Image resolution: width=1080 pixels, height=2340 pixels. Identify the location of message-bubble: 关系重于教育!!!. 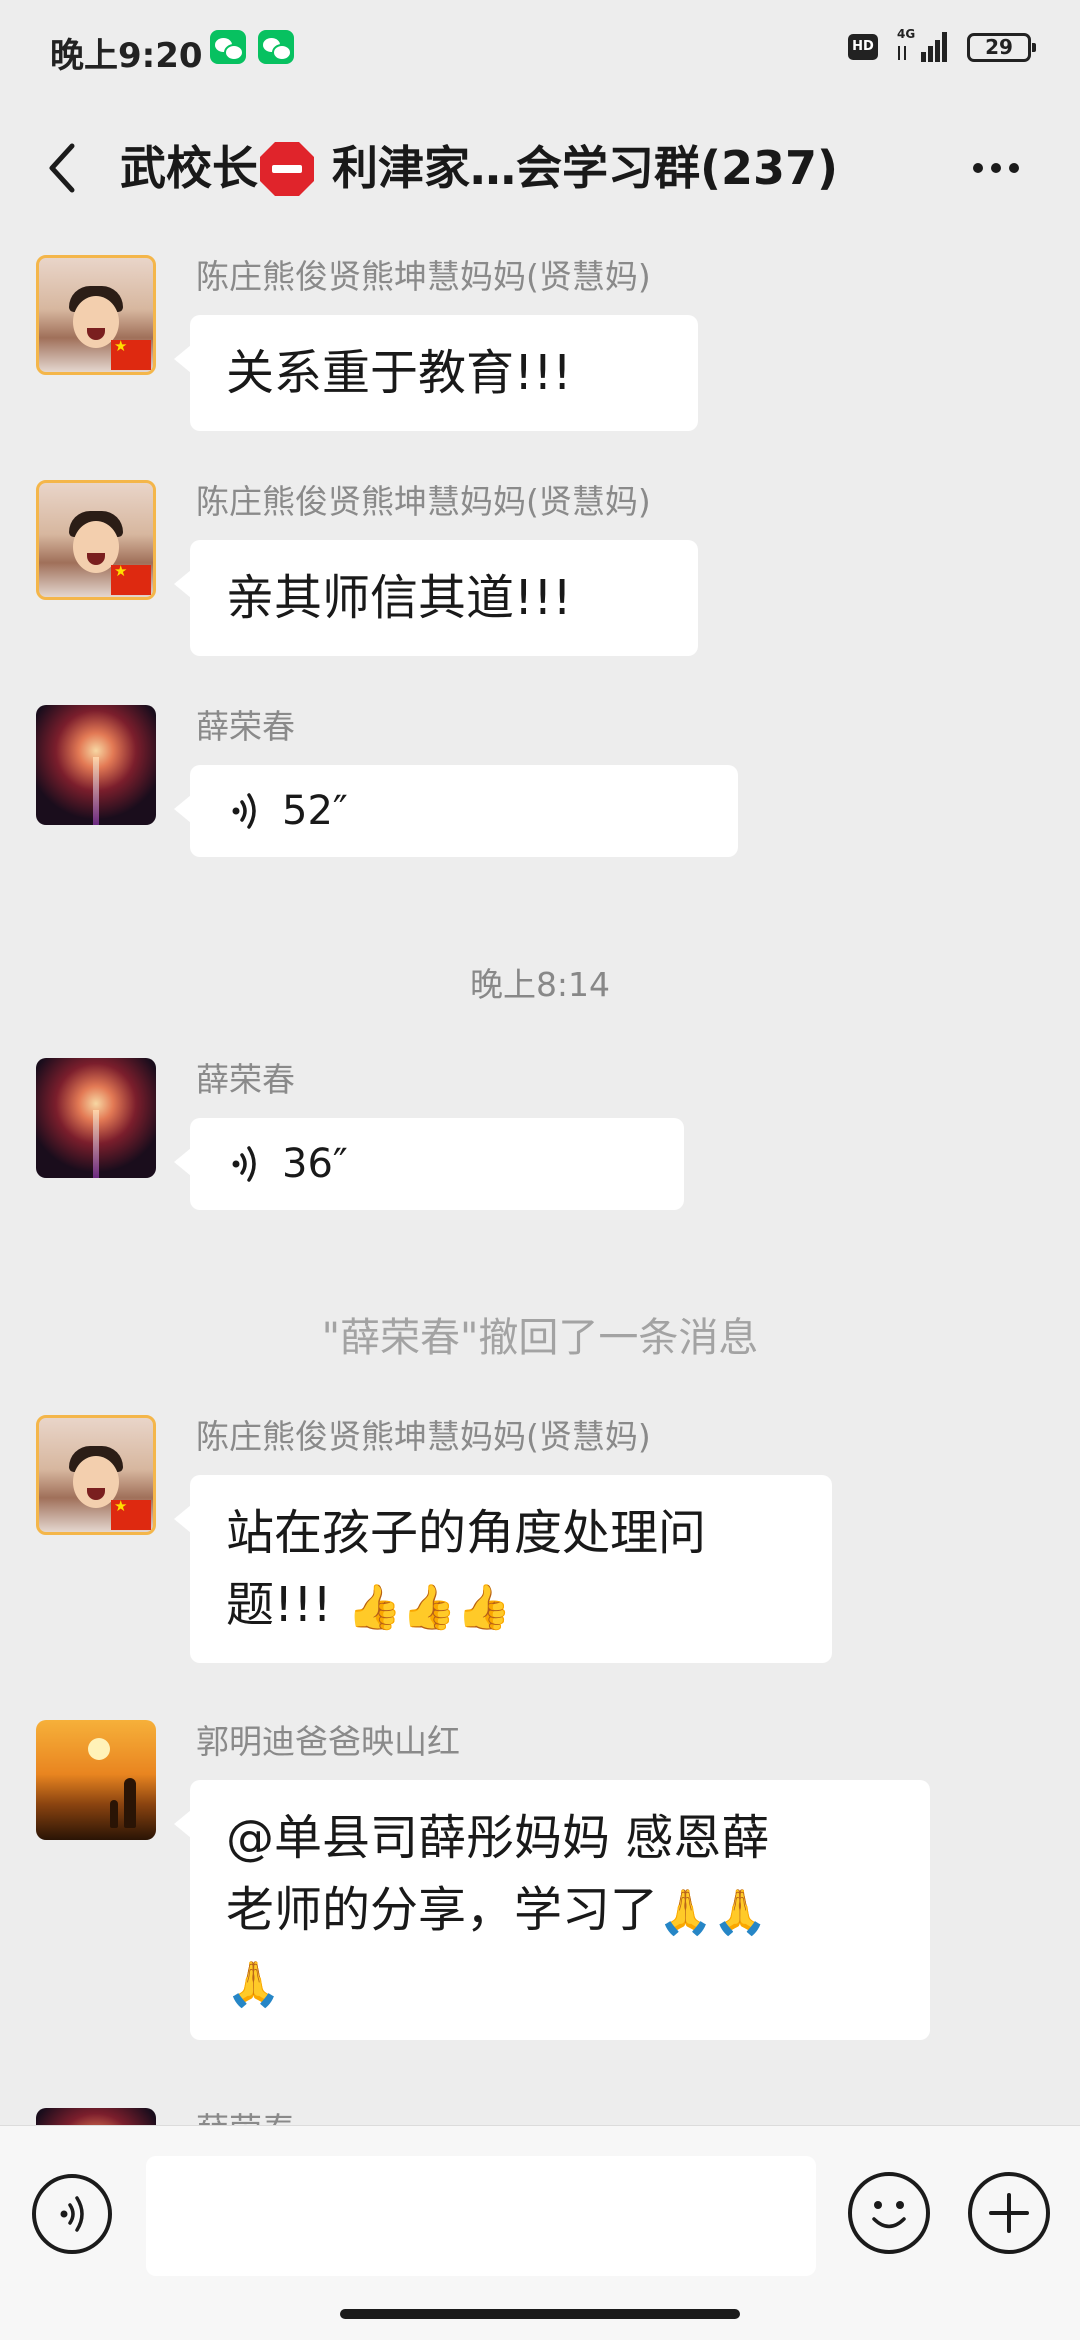
(436, 373).